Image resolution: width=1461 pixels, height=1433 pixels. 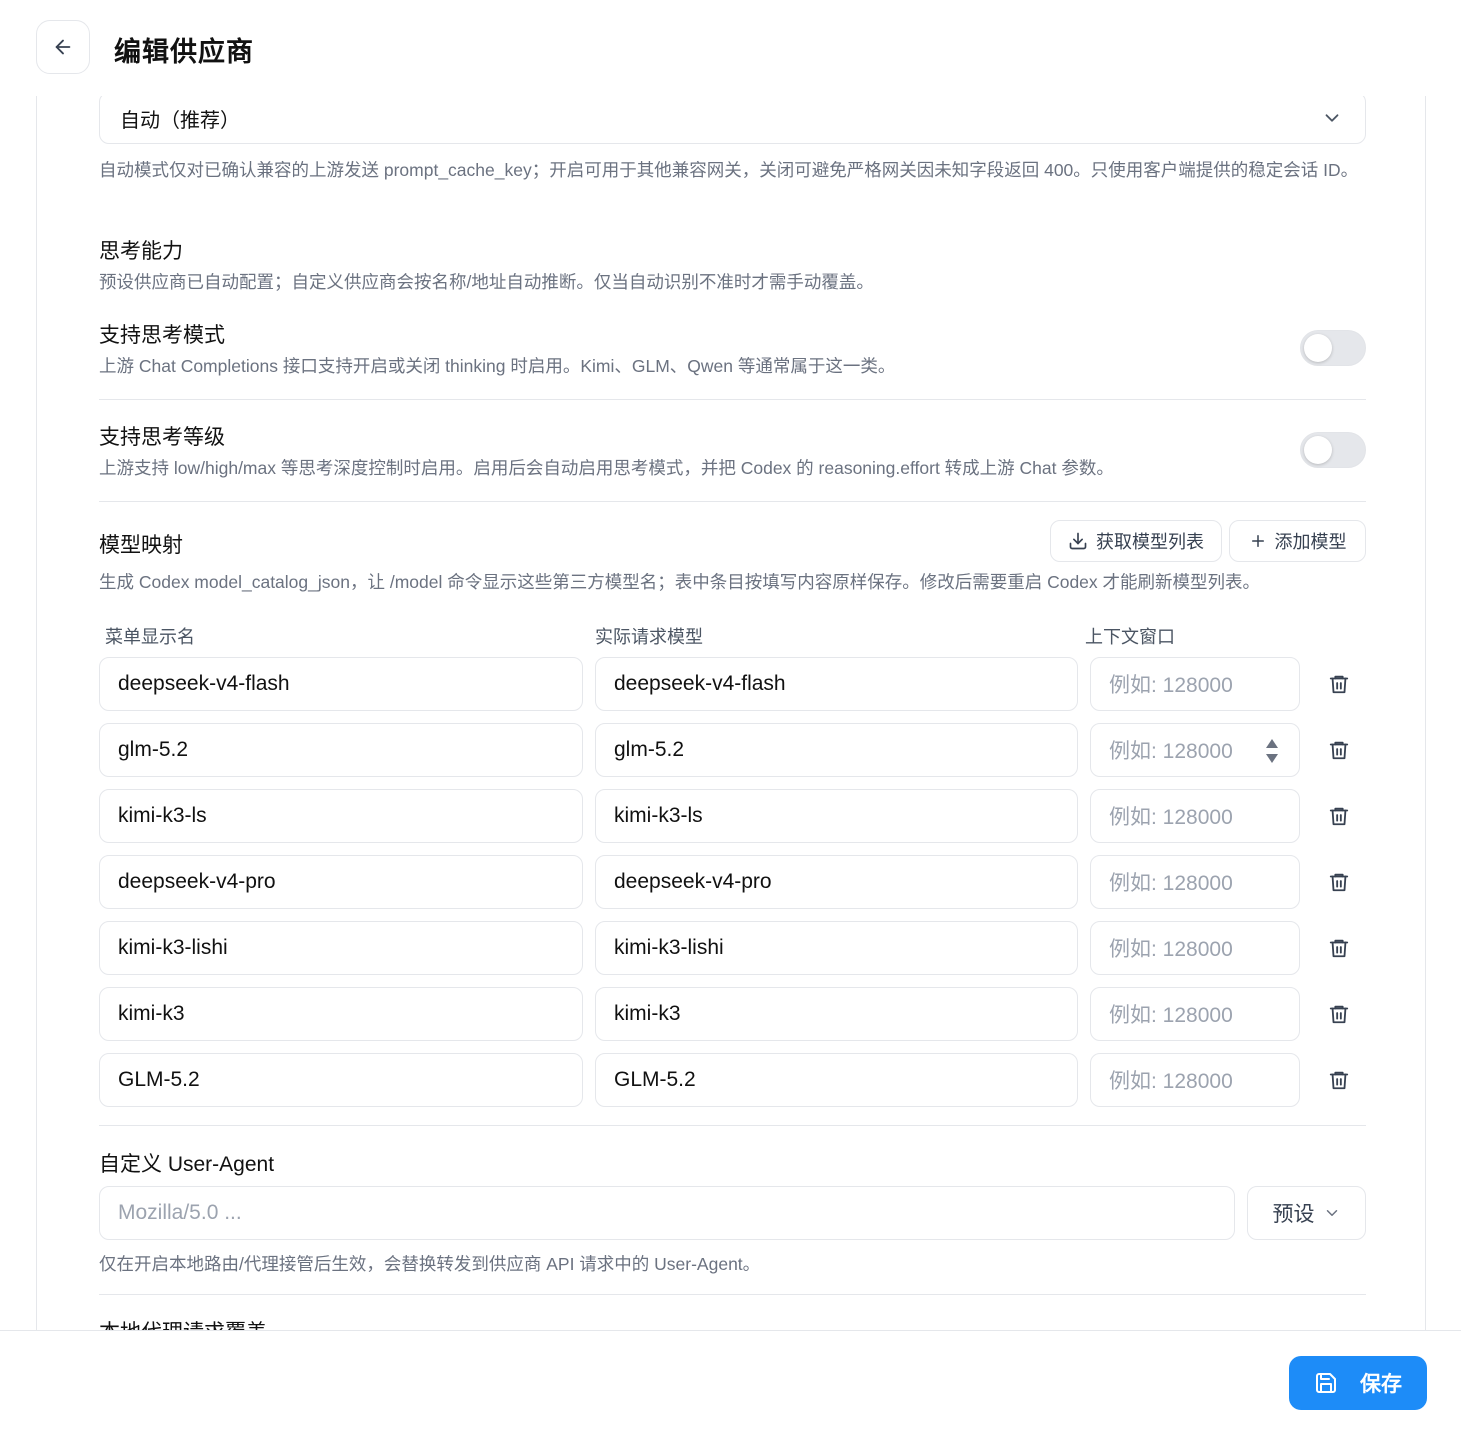 What do you see at coordinates (1381, 1384) in the screenshot?
I see `save-label: 保存` at bounding box center [1381, 1384].